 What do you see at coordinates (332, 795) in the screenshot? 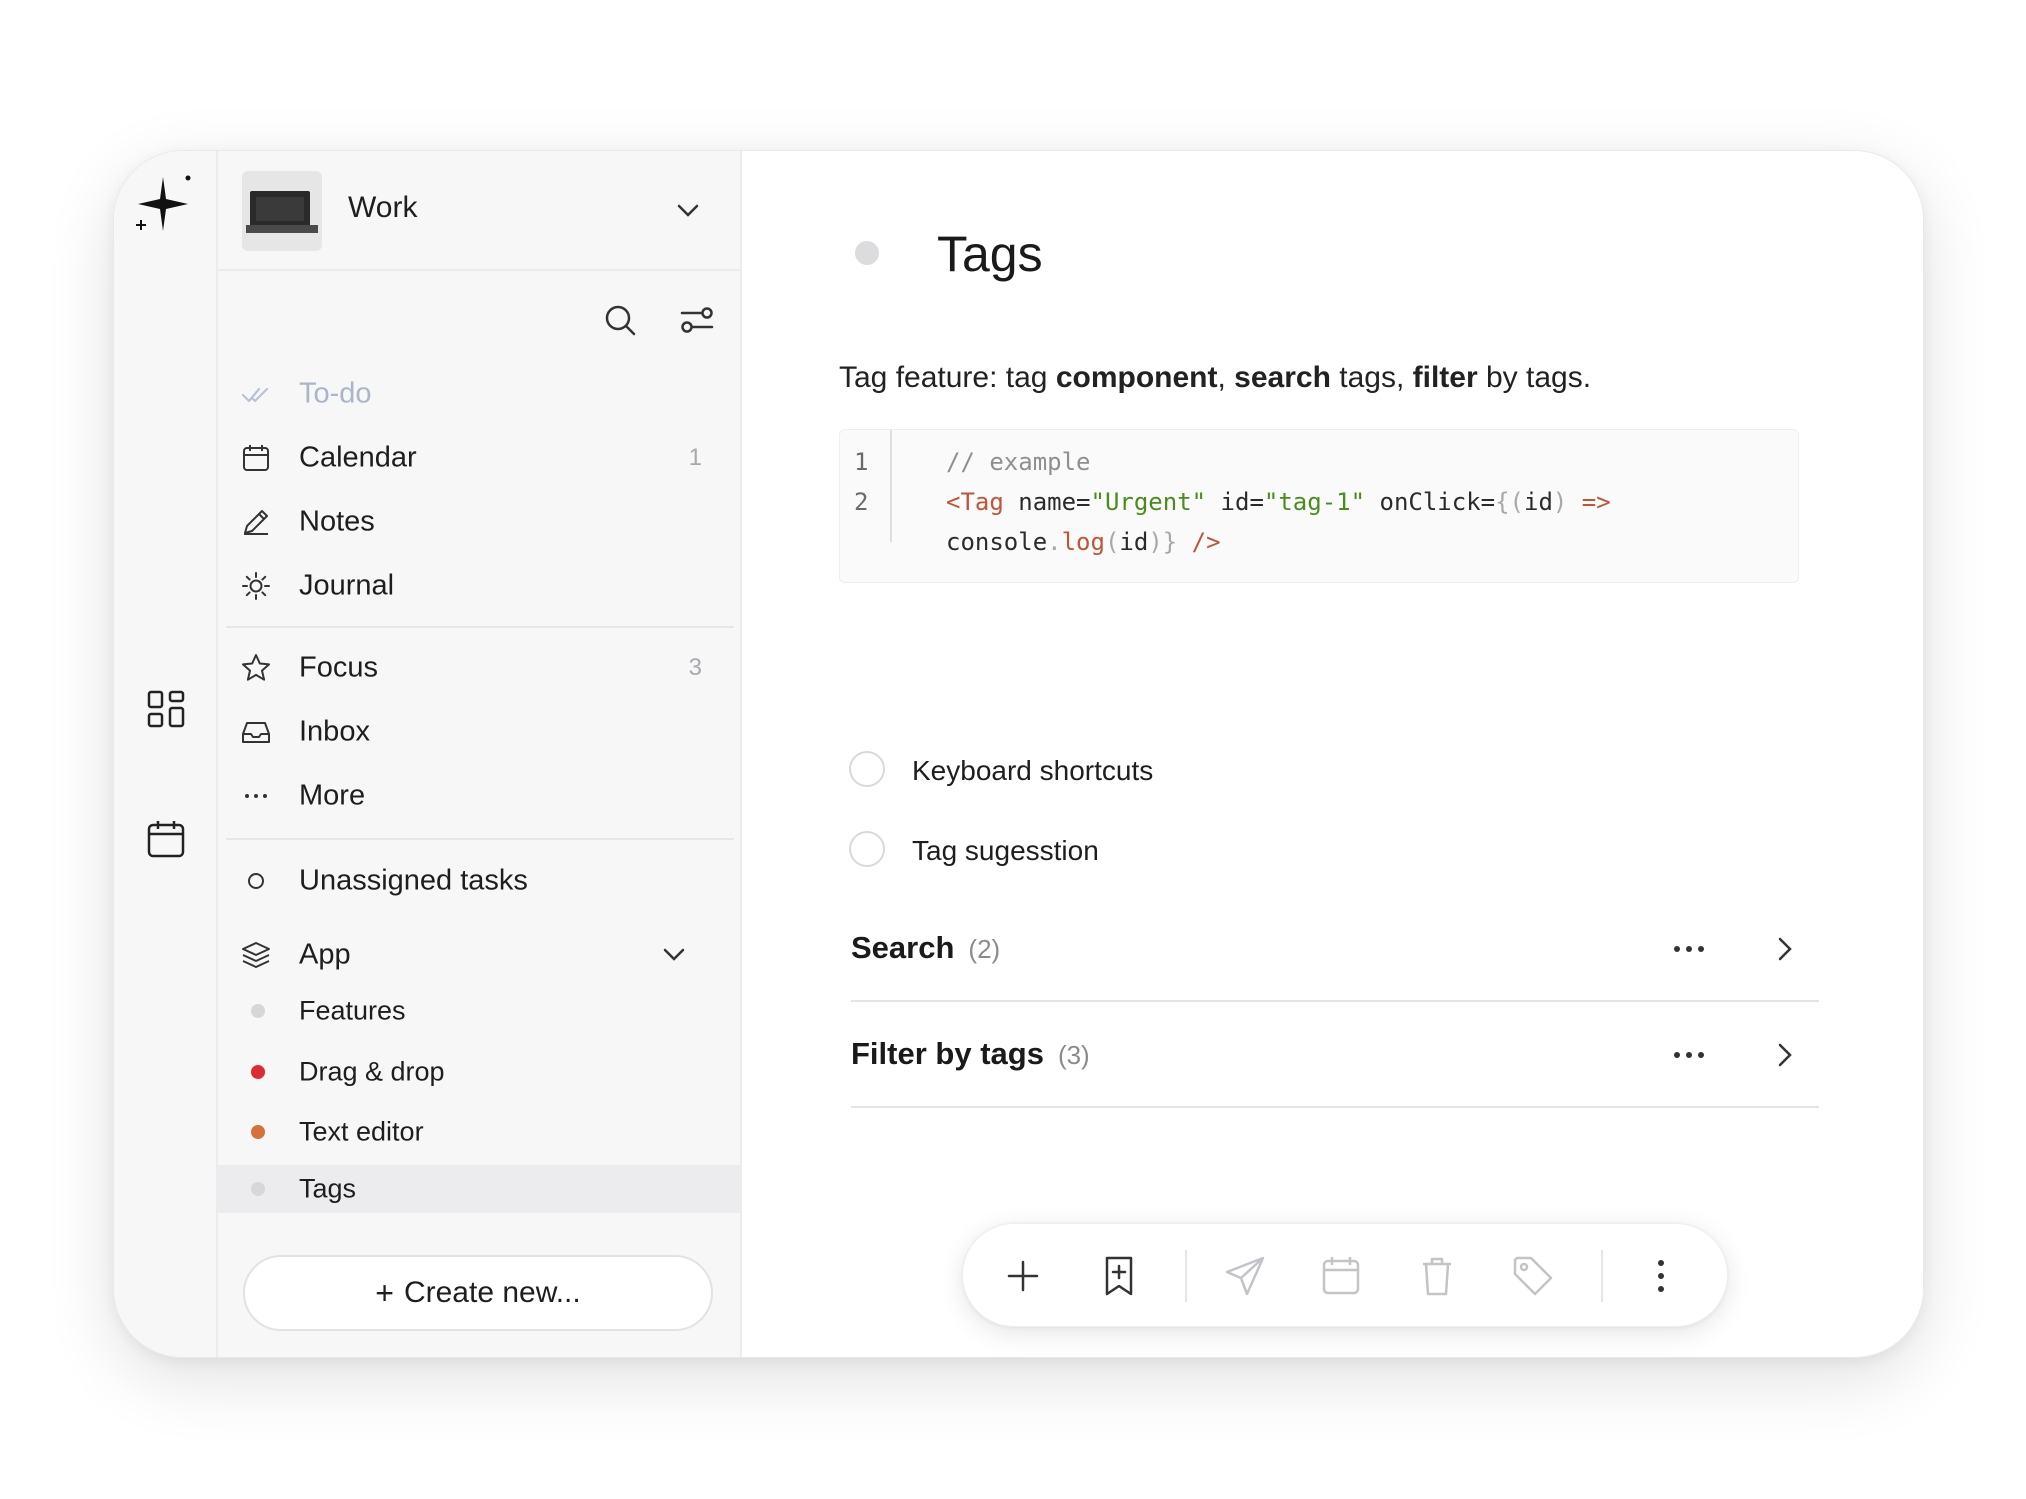
I see `sidebar-item-label: More` at bounding box center [332, 795].